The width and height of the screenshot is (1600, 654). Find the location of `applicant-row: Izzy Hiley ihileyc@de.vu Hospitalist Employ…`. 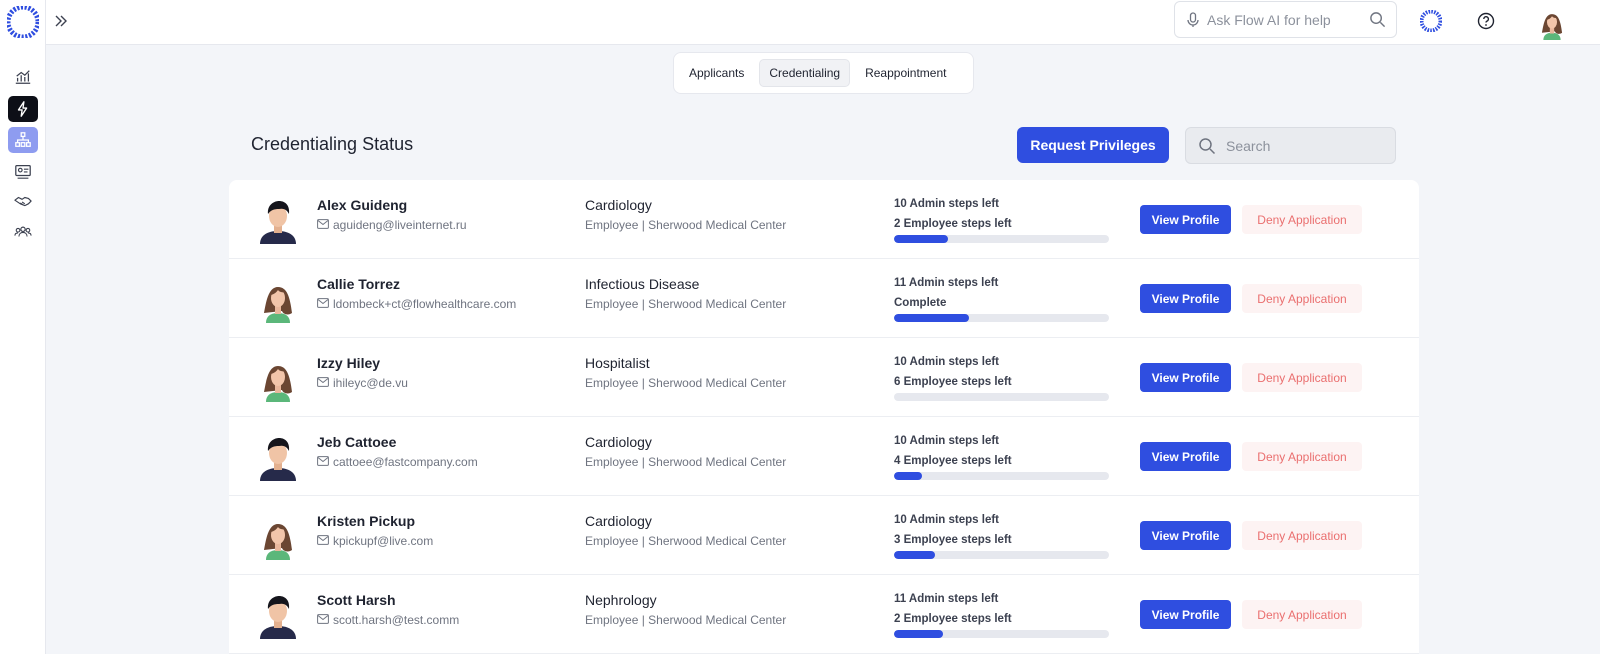

applicant-row: Izzy Hiley ihileyc@de.vu Hospitalist Employ… is located at coordinates (824, 377).